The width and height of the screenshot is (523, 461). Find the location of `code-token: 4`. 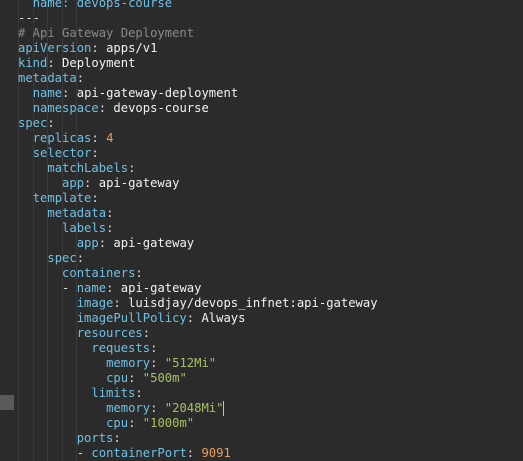

code-token: 4 is located at coordinates (110, 138).